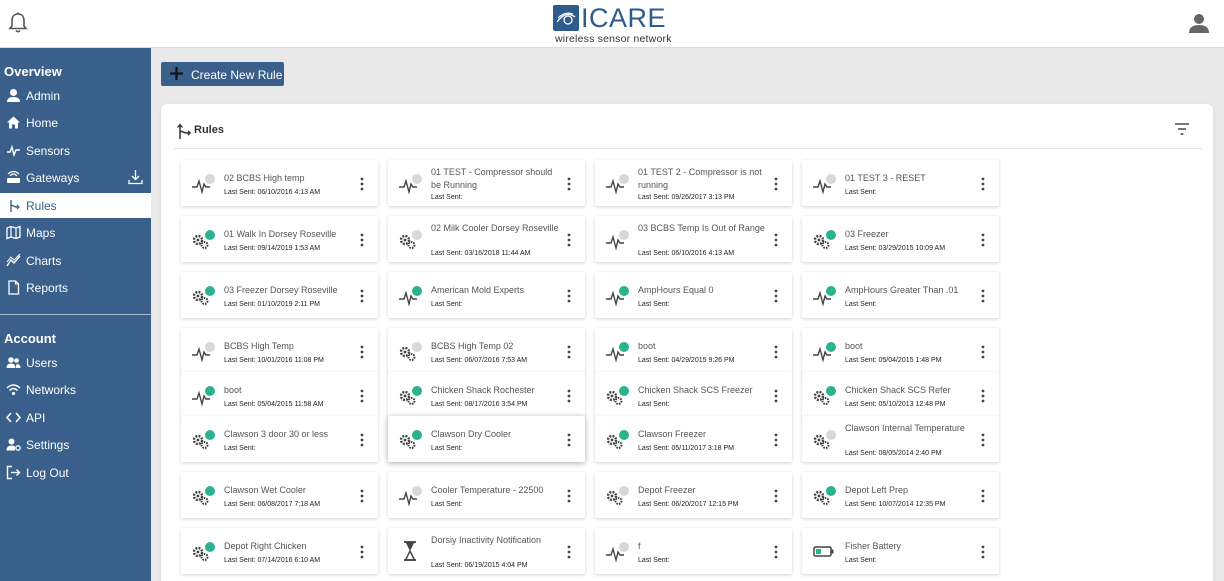  Describe the element at coordinates (900, 351) in the screenshot. I see `rule-card: boot Last Sent: 05/04/2015 1:48 PM` at that location.